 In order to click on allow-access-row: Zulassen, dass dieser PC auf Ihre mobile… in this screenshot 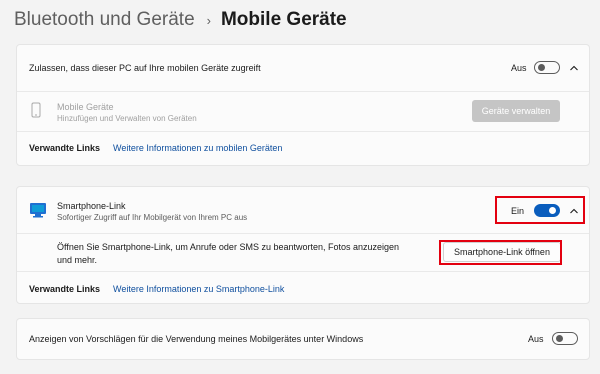, I will do `click(303, 68)`.